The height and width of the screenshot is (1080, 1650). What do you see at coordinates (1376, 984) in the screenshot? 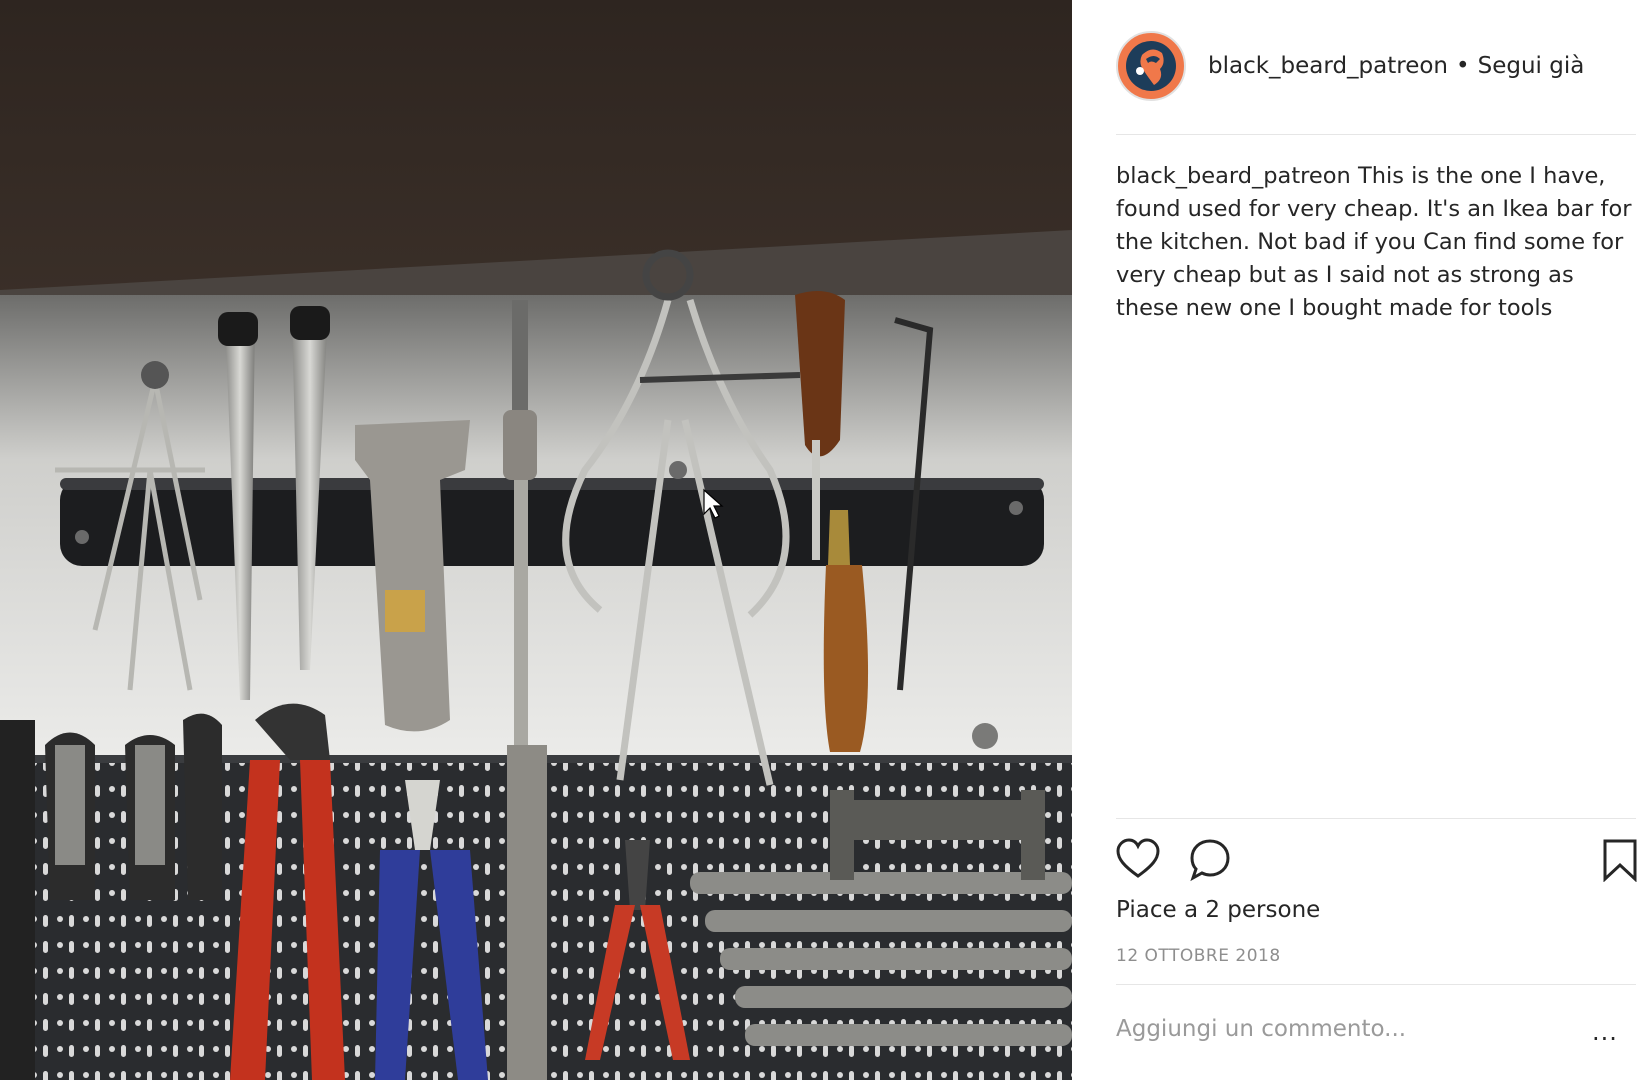
I see `comment-divider` at bounding box center [1376, 984].